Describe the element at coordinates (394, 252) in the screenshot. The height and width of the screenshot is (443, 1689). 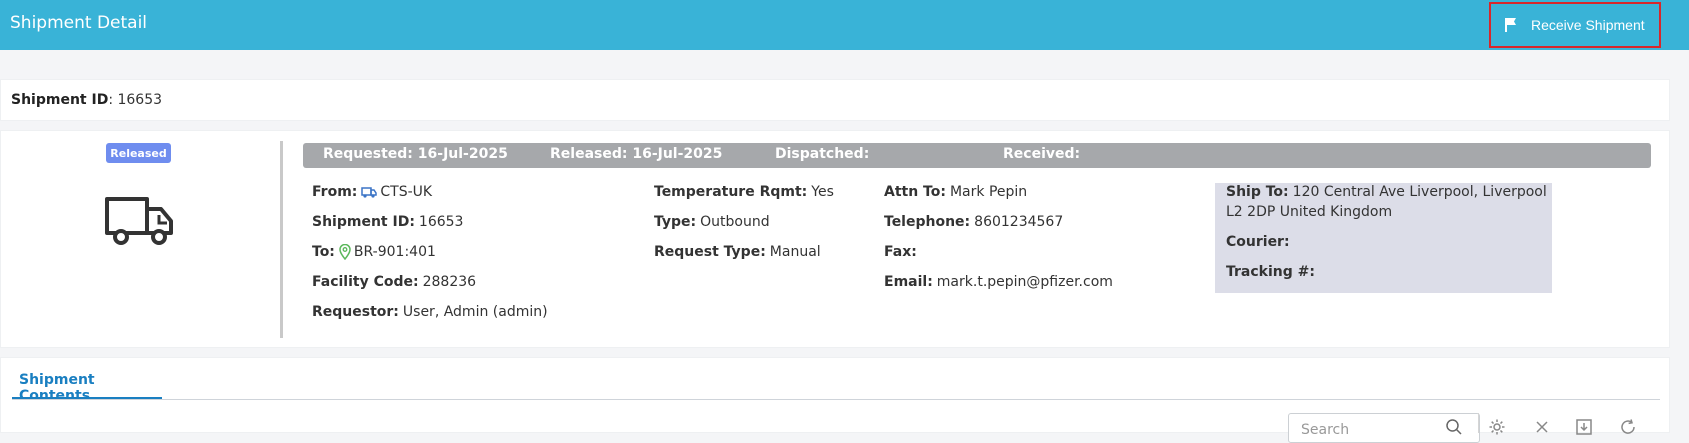
I see `to-value: BR-901:401` at that location.